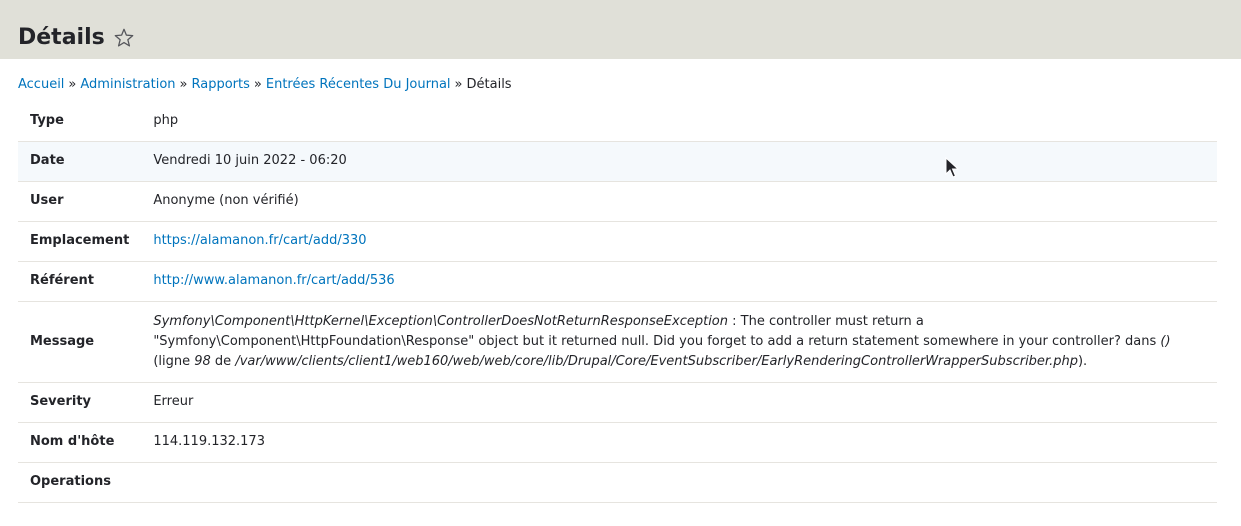 The image size is (1241, 526). I want to click on mouse-cursor-icon, so click(952, 167).